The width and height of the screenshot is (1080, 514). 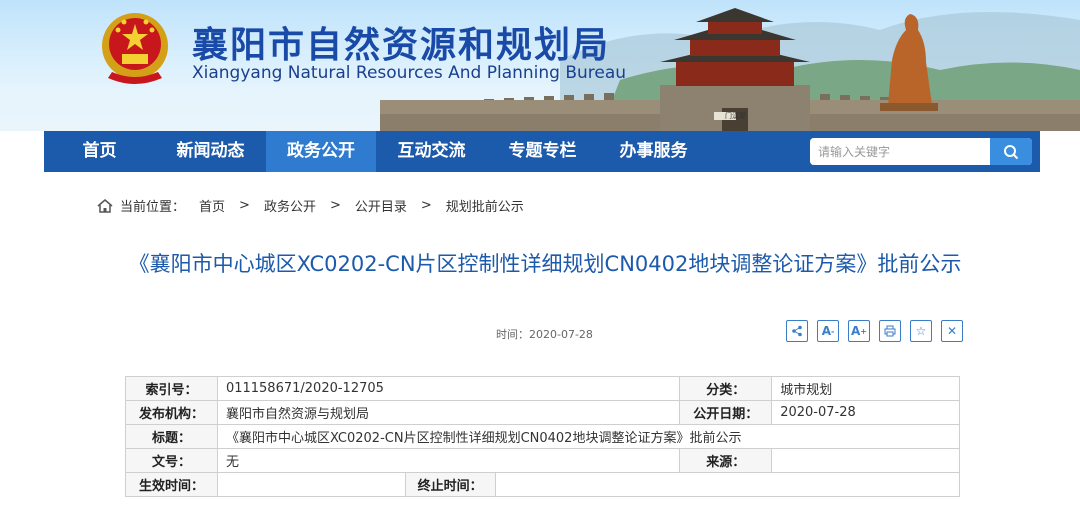 I want to click on source-value, so click(x=865, y=460).